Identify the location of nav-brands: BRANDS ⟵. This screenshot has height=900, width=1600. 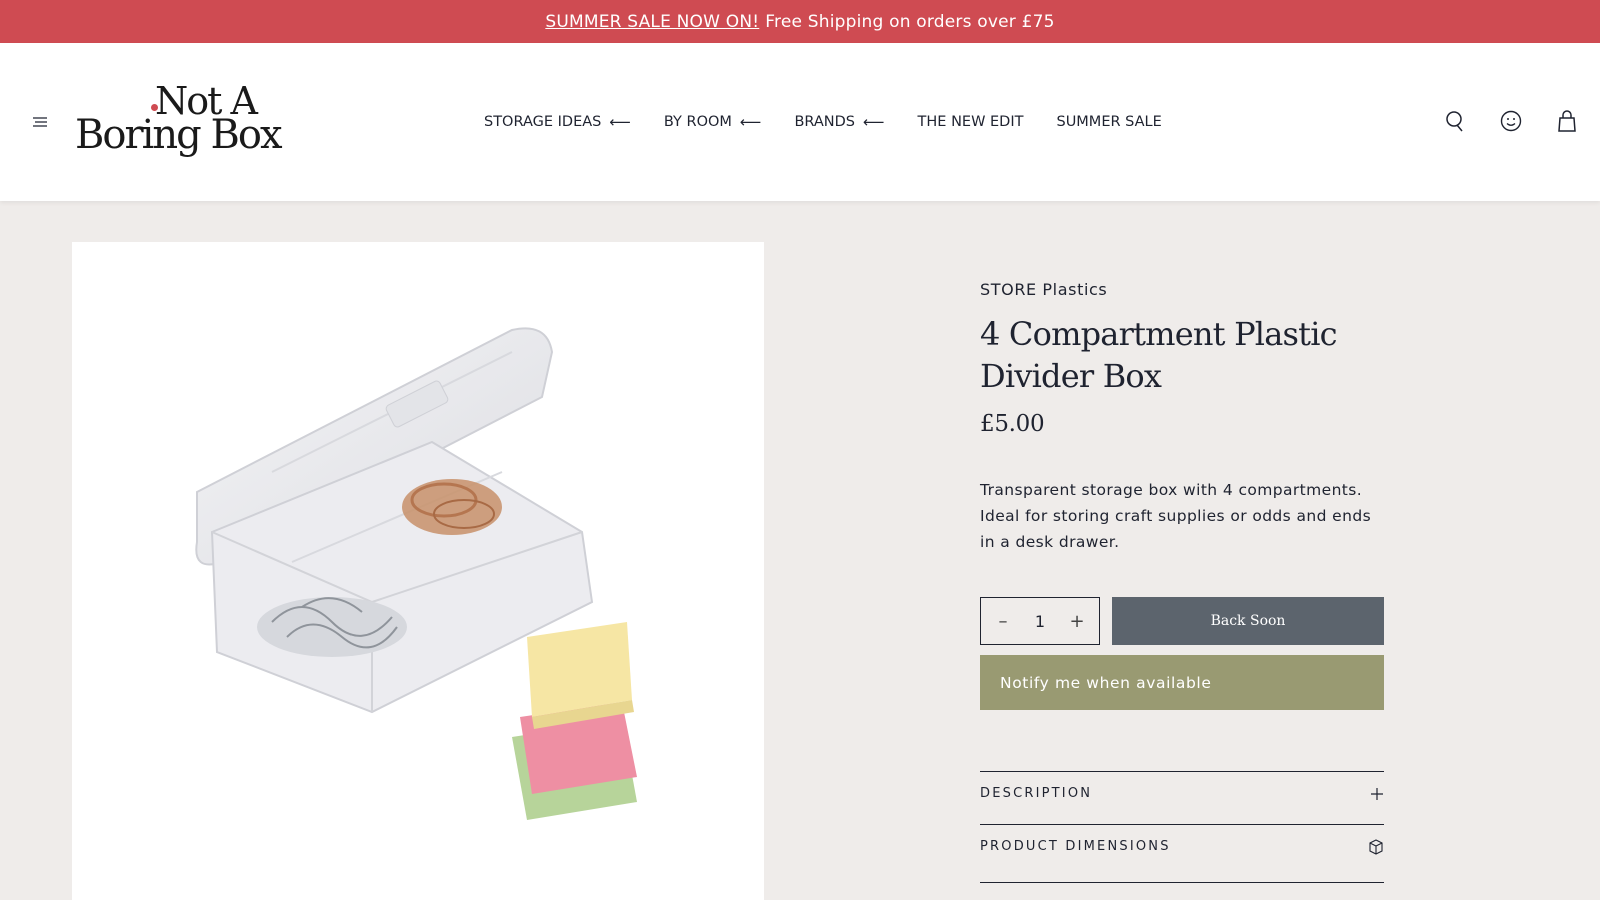
(839, 122).